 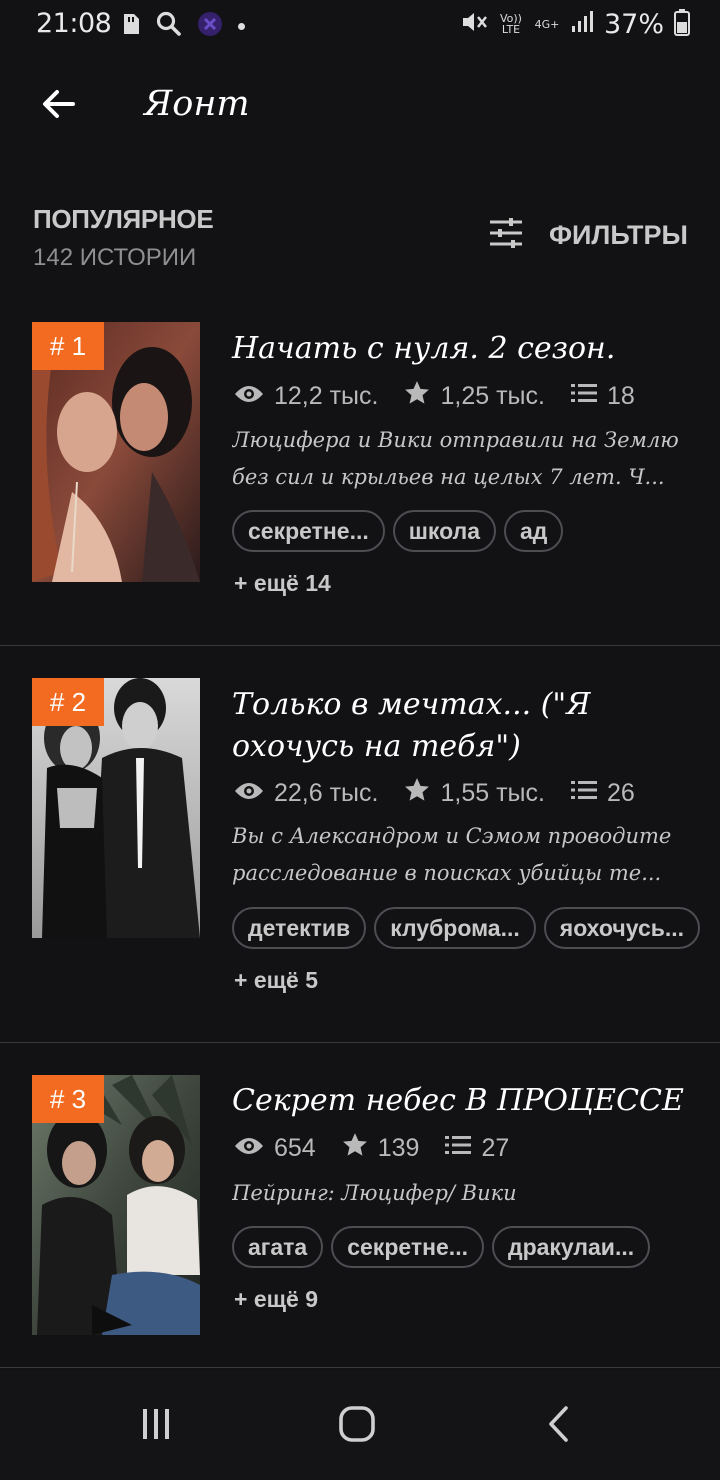 What do you see at coordinates (278, 1247) in the screenshot?
I see `tag-chip: агата` at bounding box center [278, 1247].